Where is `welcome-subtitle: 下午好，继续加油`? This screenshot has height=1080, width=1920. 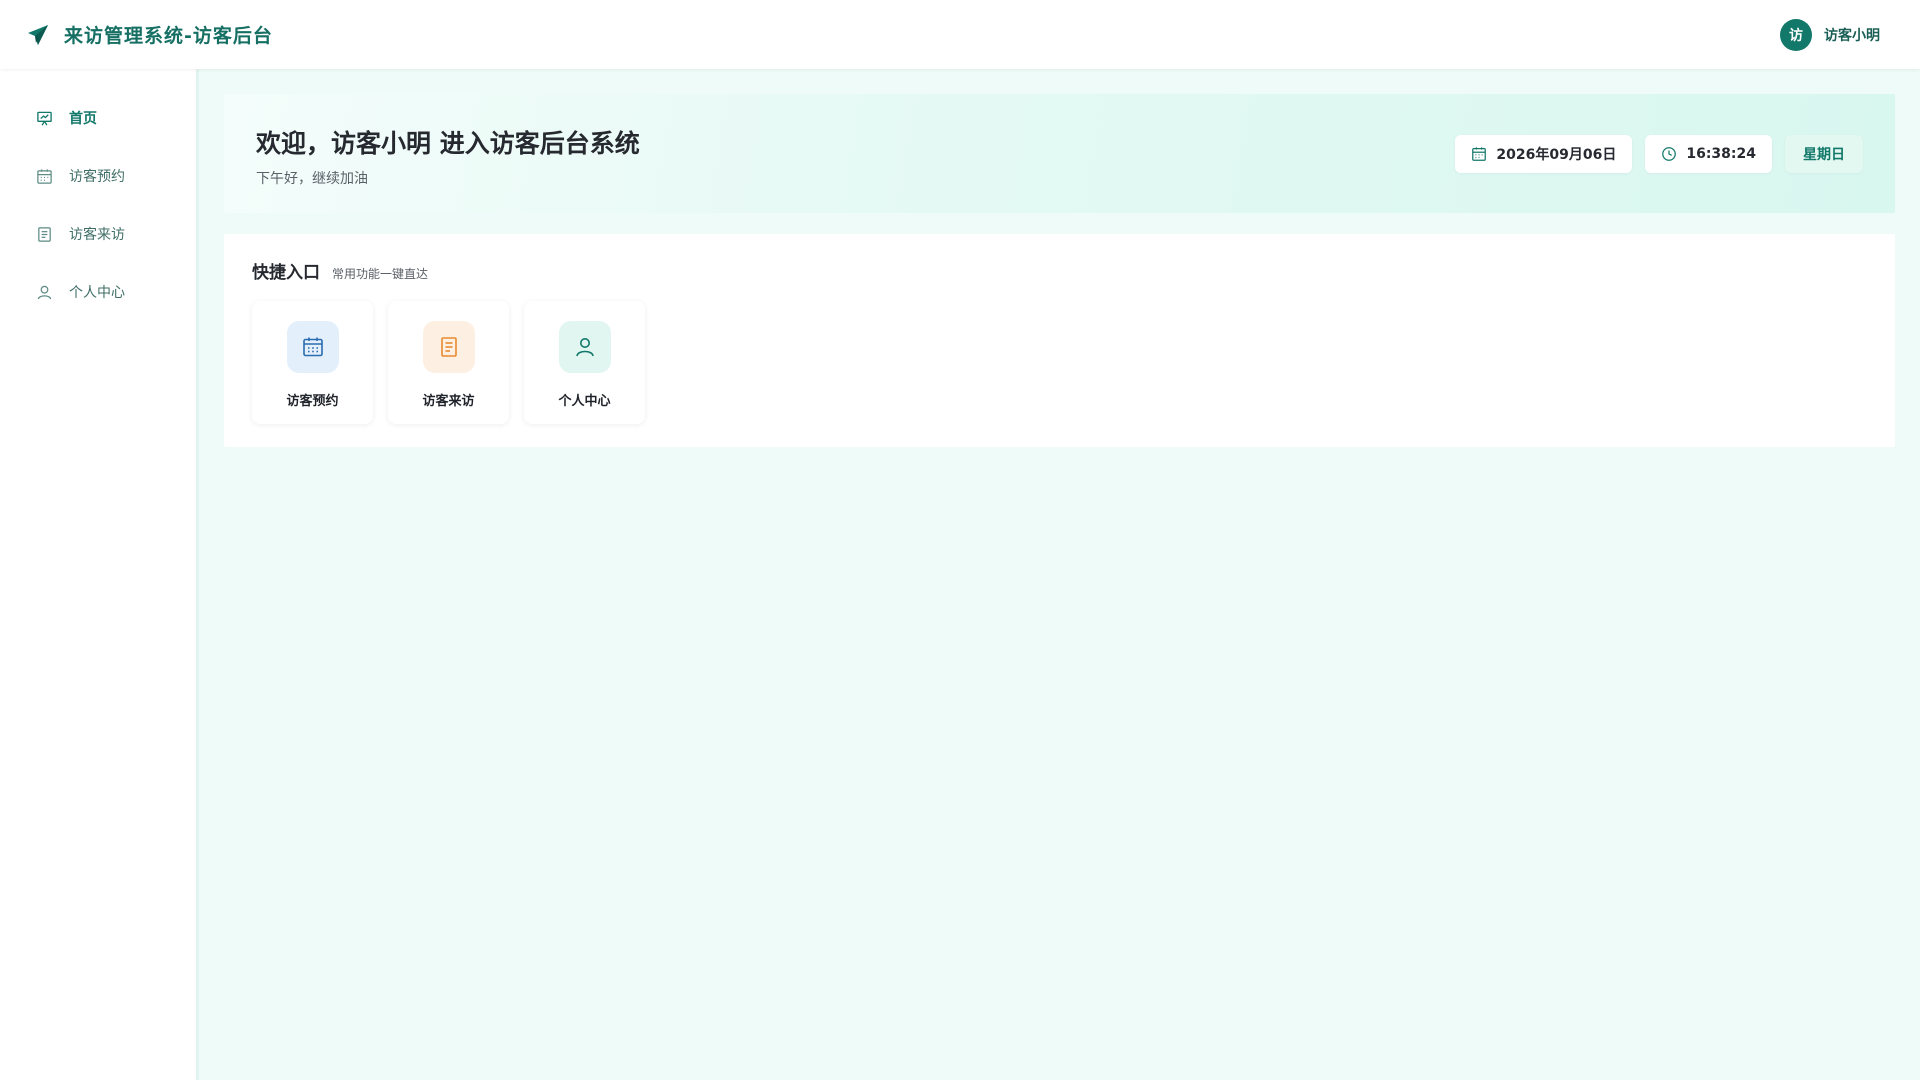 welcome-subtitle: 下午好，继续加油 is located at coordinates (312, 179).